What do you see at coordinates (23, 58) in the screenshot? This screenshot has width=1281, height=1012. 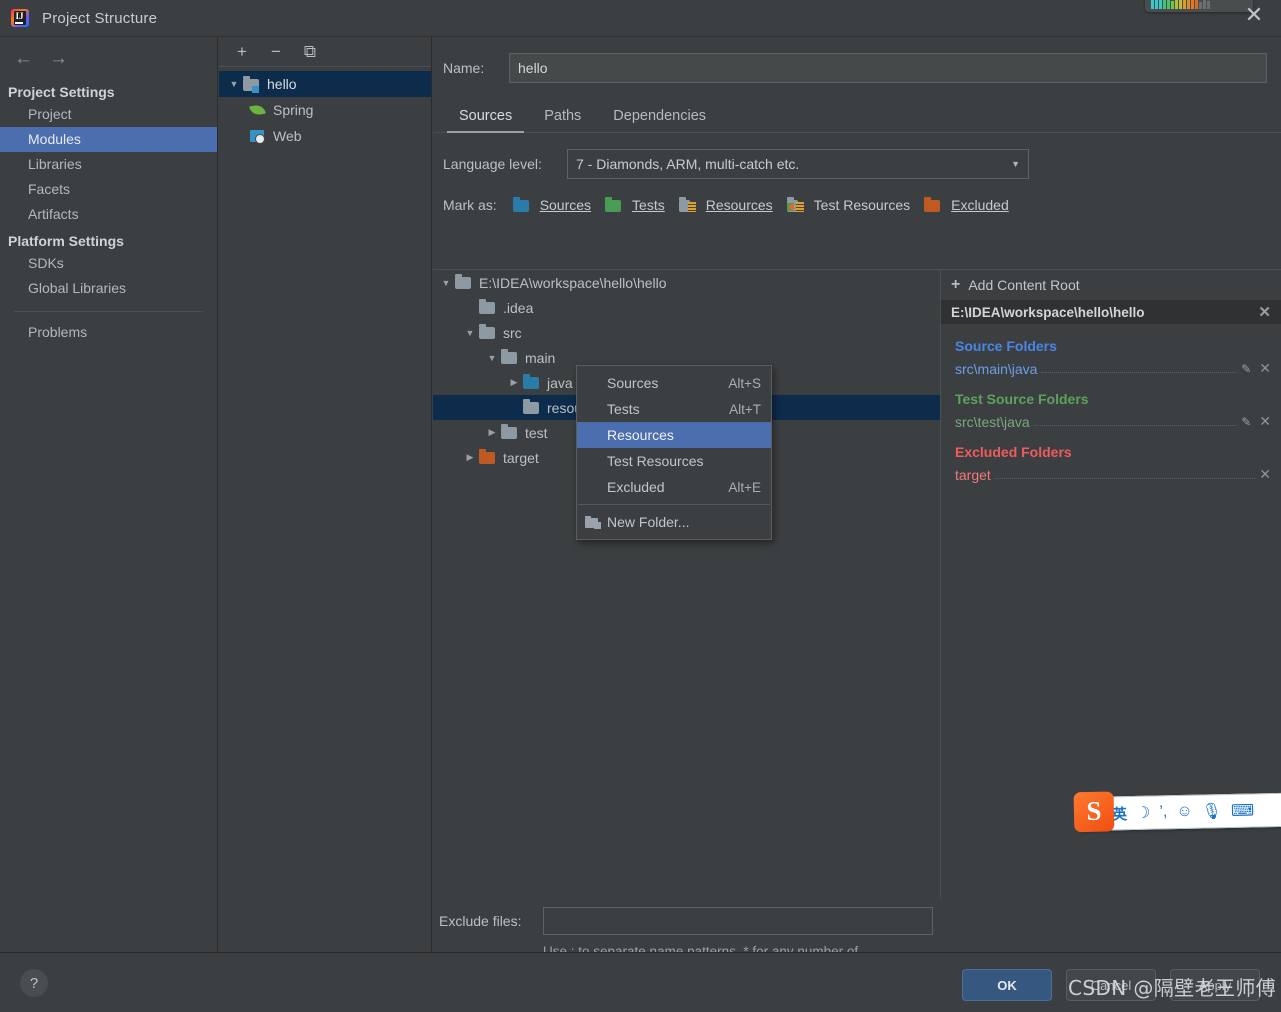 I see `back-arrow-icon: ←` at bounding box center [23, 58].